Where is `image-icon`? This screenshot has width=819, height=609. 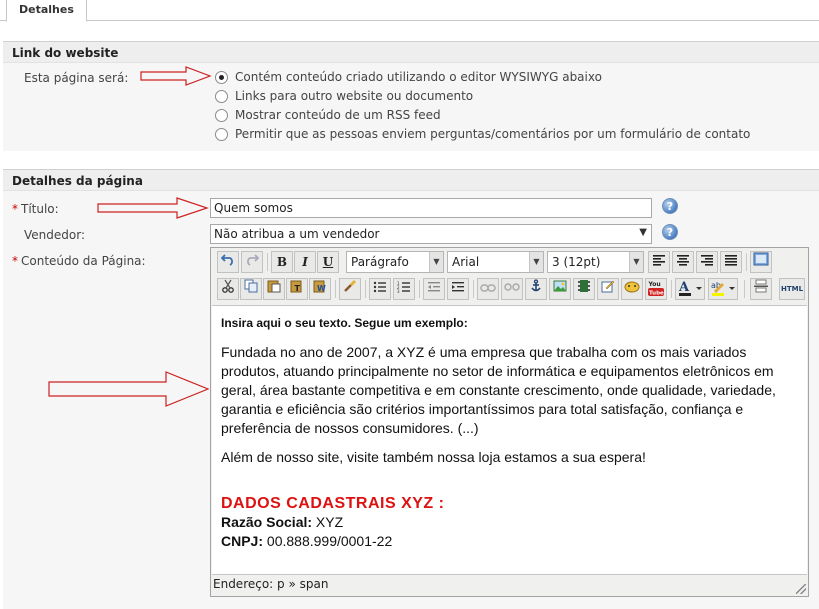 image-icon is located at coordinates (560, 289).